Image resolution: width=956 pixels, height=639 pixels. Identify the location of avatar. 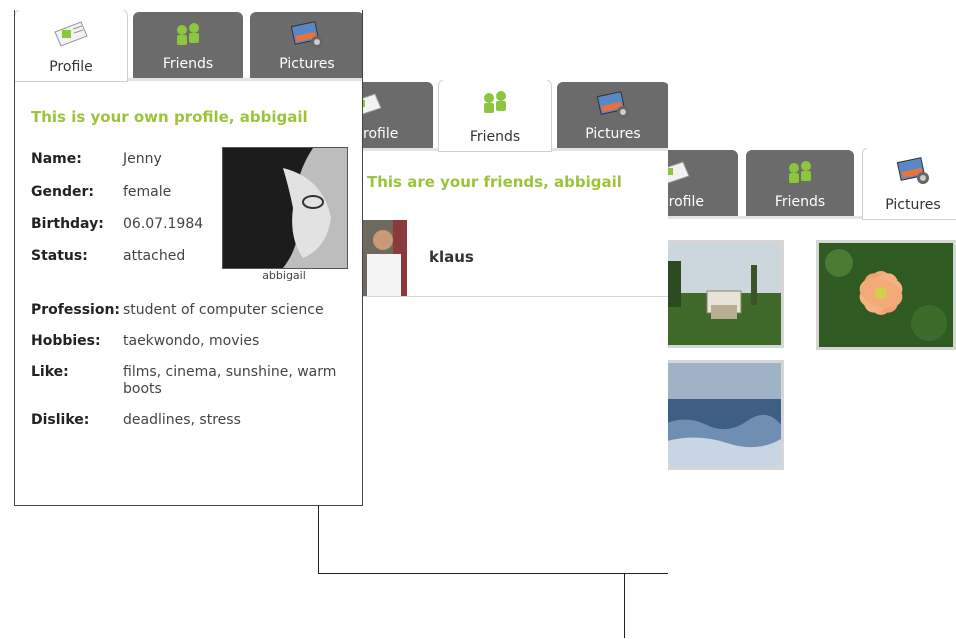
(285, 208).